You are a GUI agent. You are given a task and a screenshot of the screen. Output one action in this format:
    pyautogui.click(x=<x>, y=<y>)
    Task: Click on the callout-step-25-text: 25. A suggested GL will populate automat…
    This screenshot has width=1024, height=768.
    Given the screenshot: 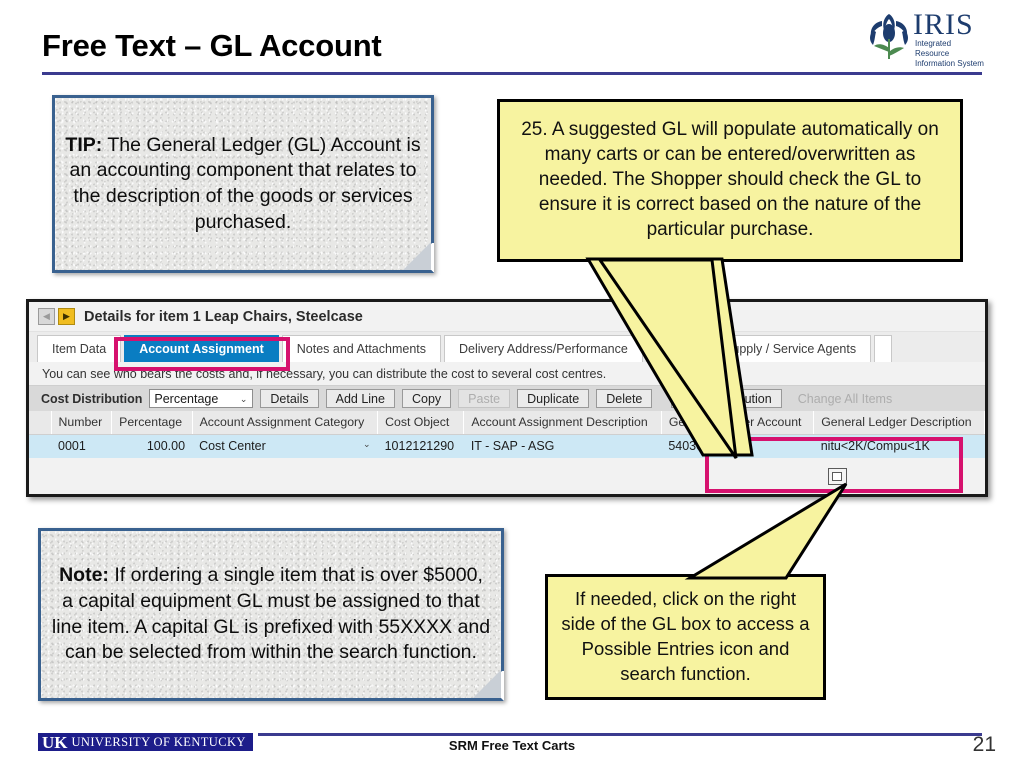 What is the action you would take?
    pyautogui.click(x=730, y=179)
    